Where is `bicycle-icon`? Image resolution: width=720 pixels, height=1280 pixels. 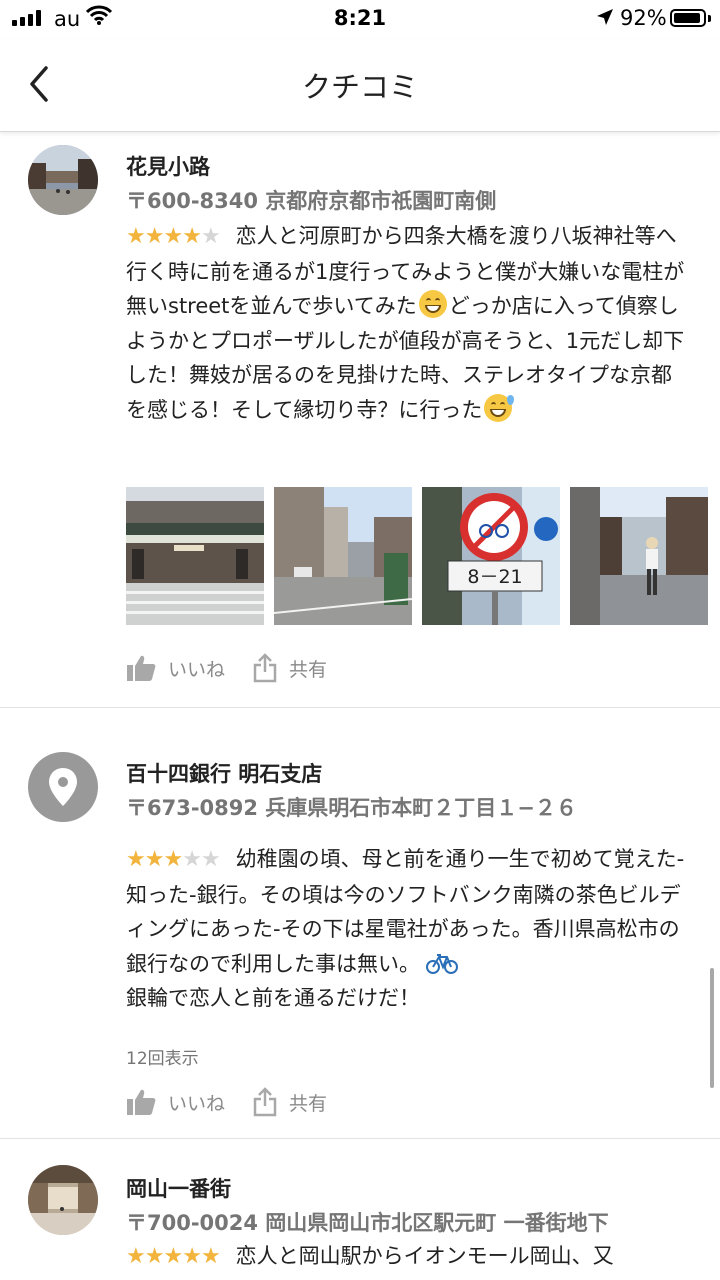
bicycle-icon is located at coordinates (442, 963).